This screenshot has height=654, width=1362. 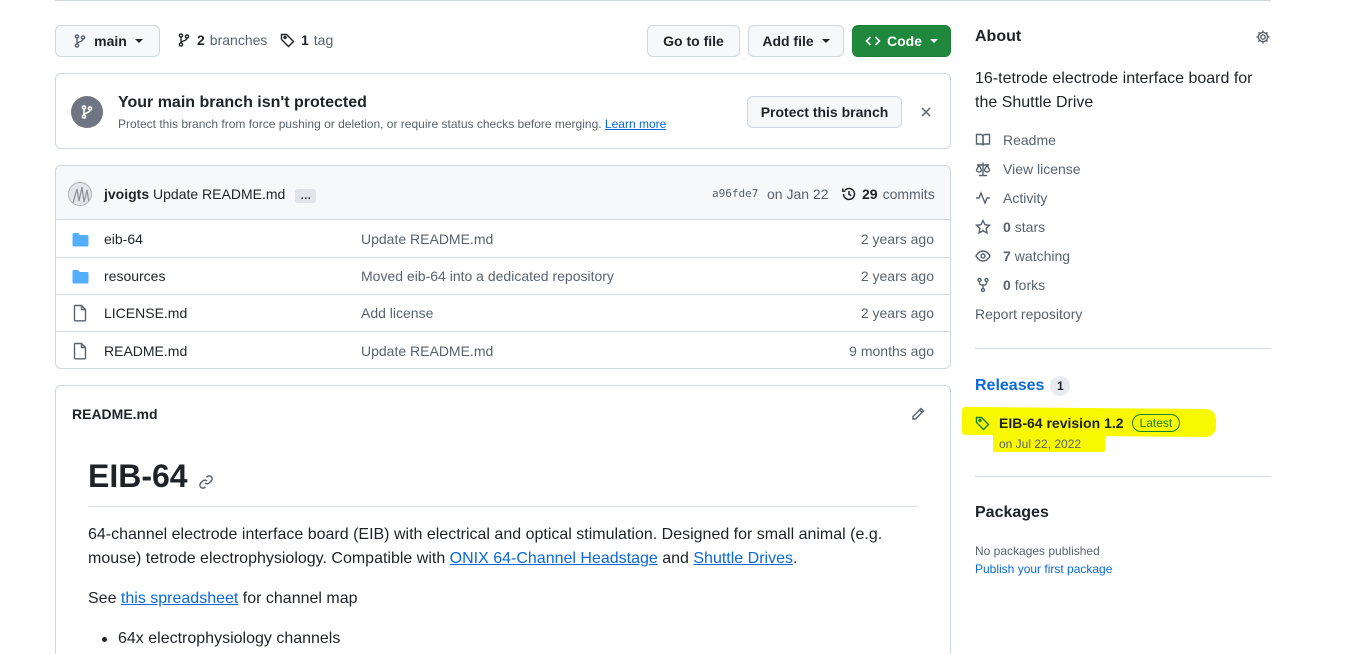 What do you see at coordinates (238, 40) in the screenshot?
I see `branches-label: branches` at bounding box center [238, 40].